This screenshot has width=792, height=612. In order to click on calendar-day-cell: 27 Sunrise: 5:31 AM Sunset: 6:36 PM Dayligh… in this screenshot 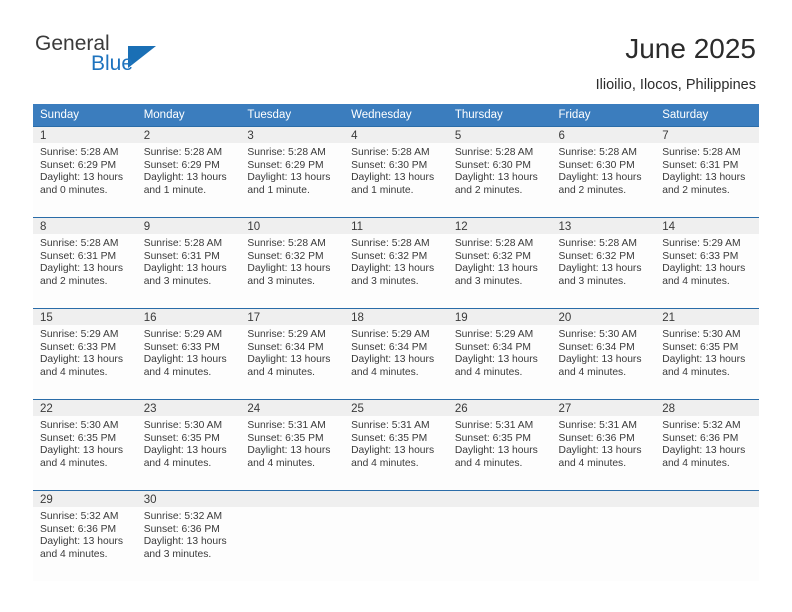, I will do `click(603, 445)`.